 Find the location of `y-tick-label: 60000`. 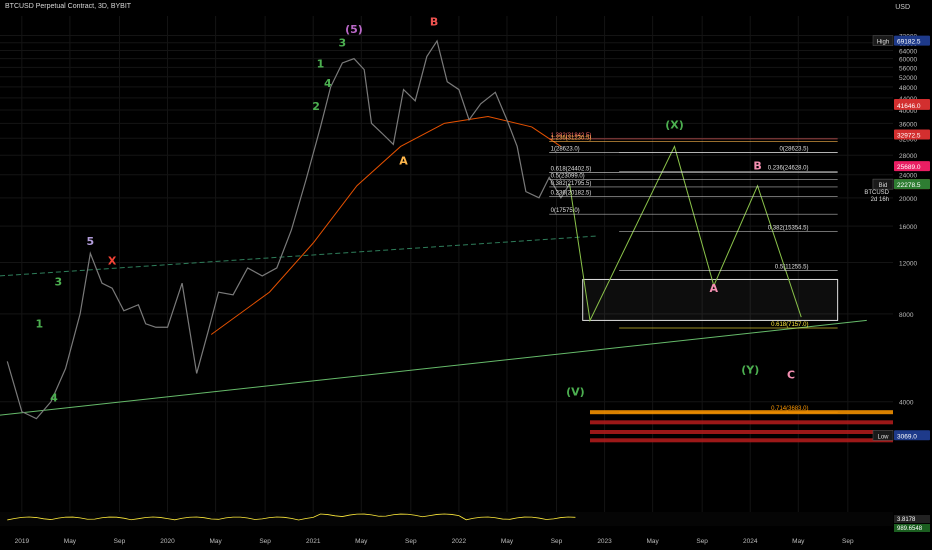

y-tick-label: 60000 is located at coordinates (908, 60).